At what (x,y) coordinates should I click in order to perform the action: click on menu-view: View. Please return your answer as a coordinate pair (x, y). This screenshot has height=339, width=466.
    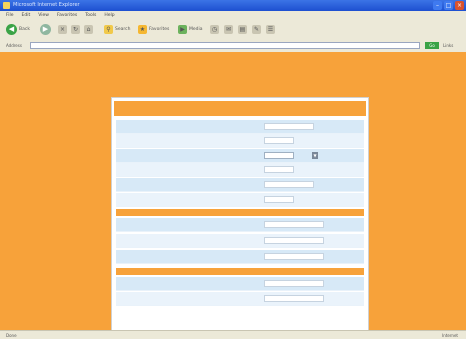
    Looking at the image, I should click on (43, 15).